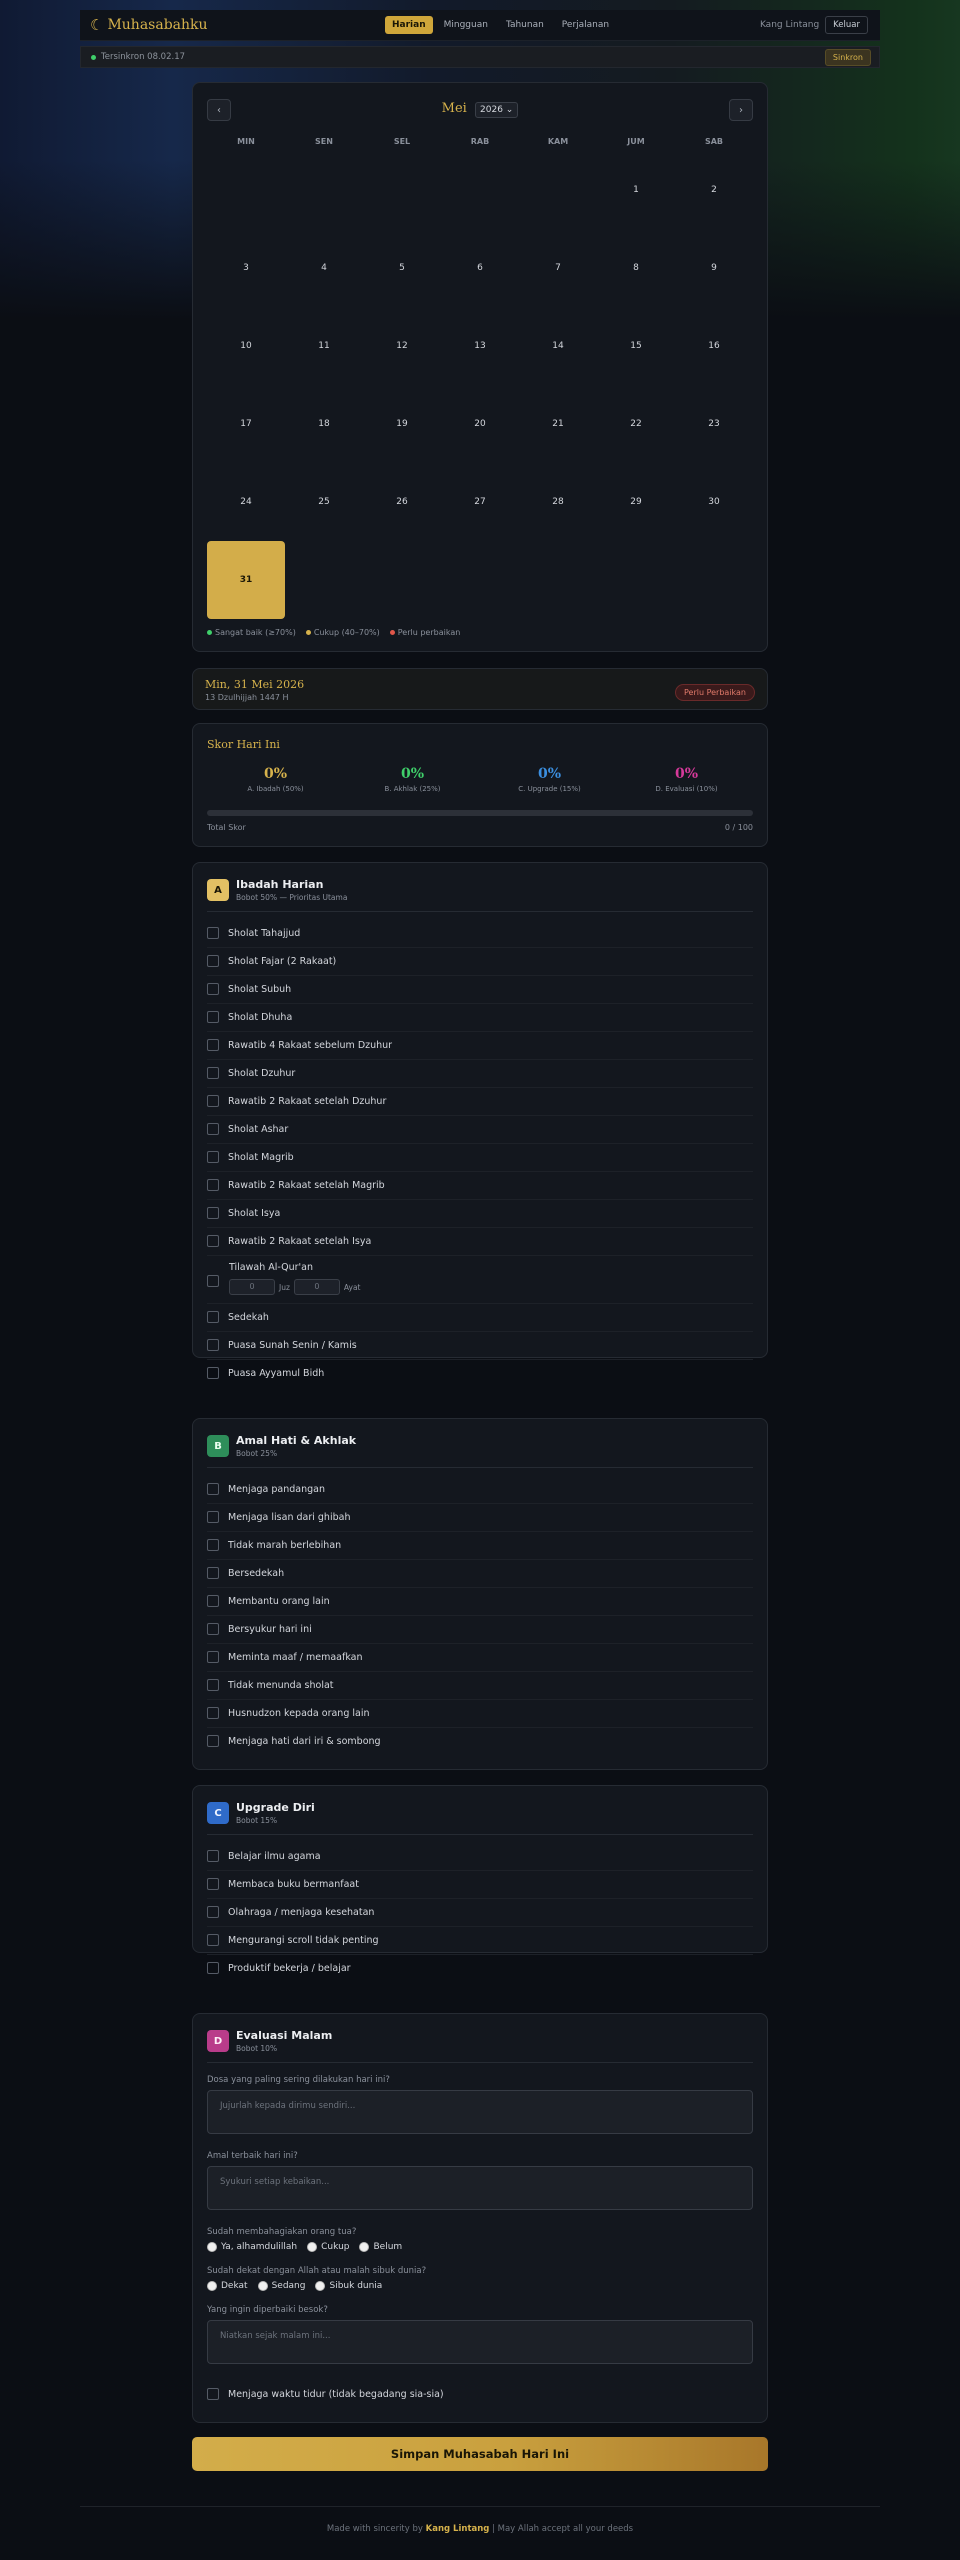 This screenshot has width=960, height=2560. Describe the element at coordinates (458, 2529) in the screenshot. I see `footer-author: Kang Lintang` at that location.